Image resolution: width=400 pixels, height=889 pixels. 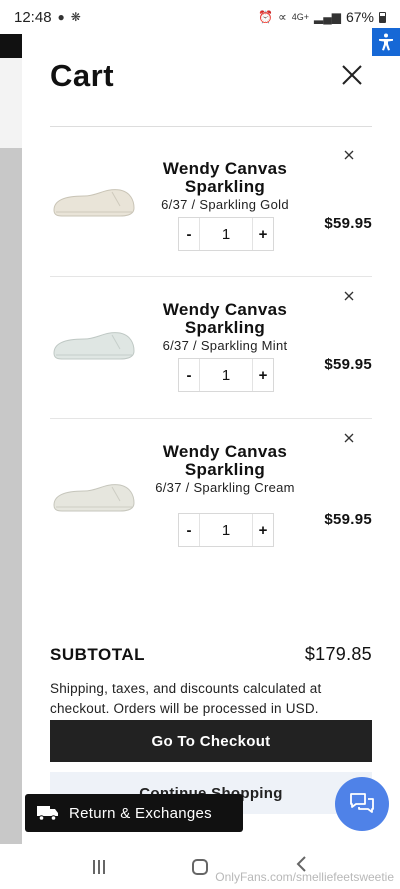 I want to click on subtotal-label: SUBTOTAL, so click(x=97, y=654).